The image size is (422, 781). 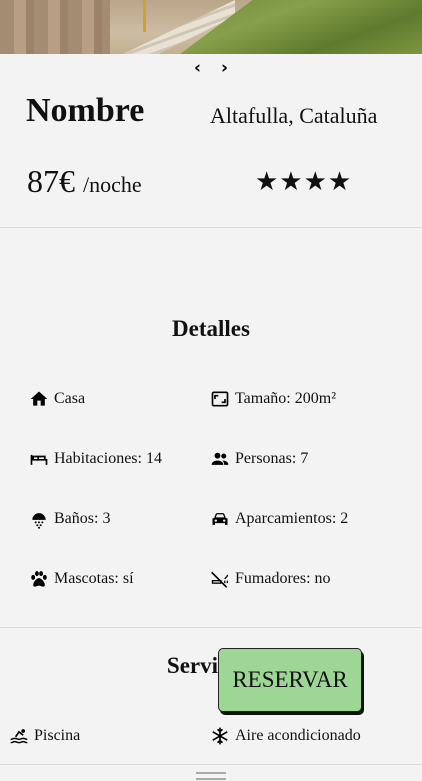 I want to click on detail-parking: Aparcamientos: 2, so click(x=279, y=519).